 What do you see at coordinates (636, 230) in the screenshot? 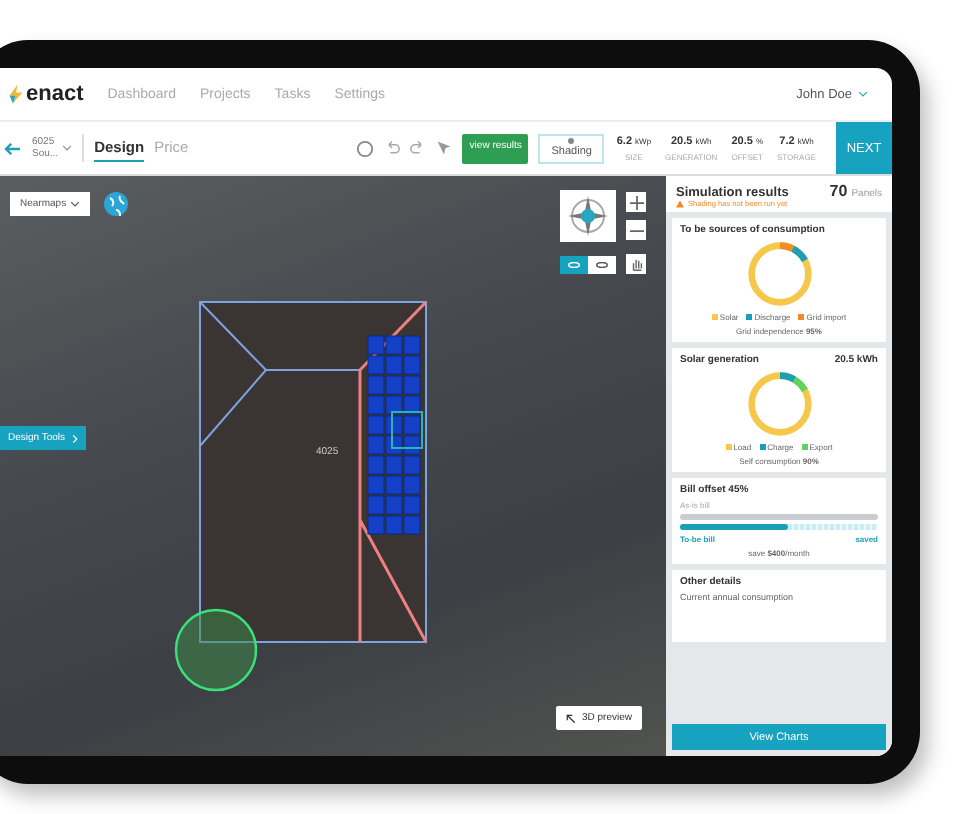
I see `zoom-out-button` at bounding box center [636, 230].